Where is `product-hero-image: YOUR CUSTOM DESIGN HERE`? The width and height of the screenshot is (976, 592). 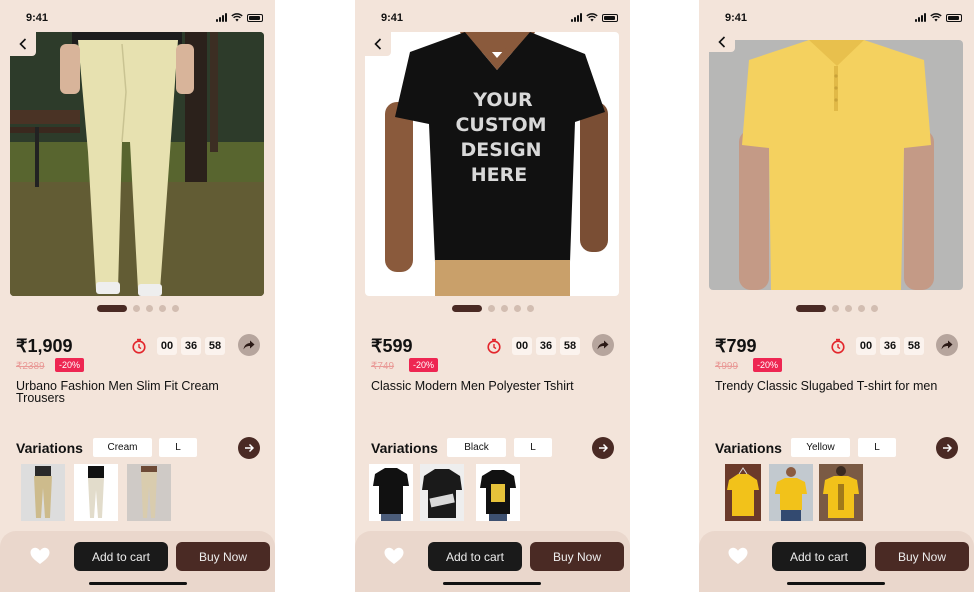
product-hero-image: YOUR CUSTOM DESIGN HERE is located at coordinates (492, 164).